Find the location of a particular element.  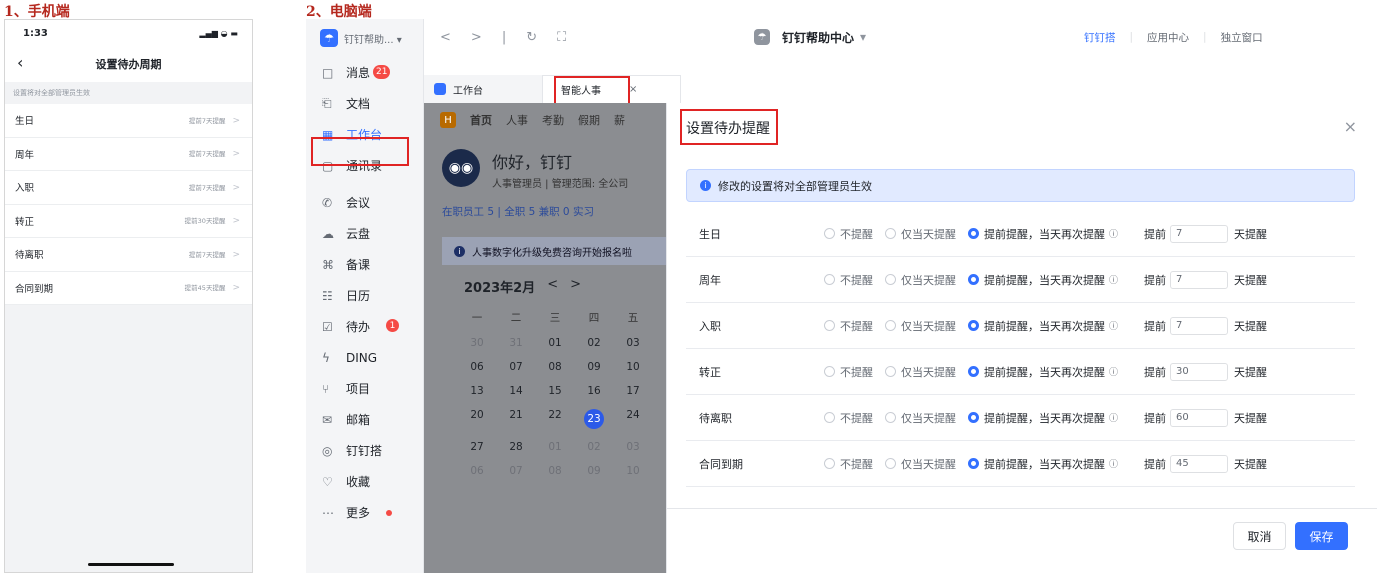

hr-nav-leave: 假期 is located at coordinates (589, 120).